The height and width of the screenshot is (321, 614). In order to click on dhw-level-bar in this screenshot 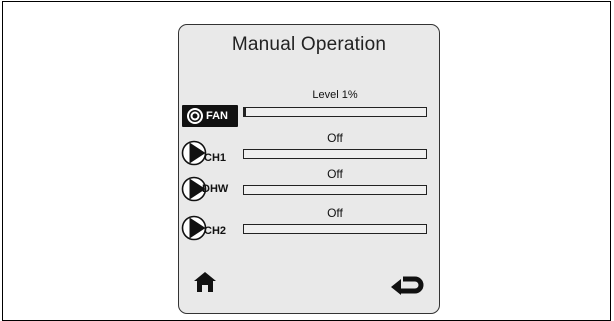, I will do `click(335, 190)`.